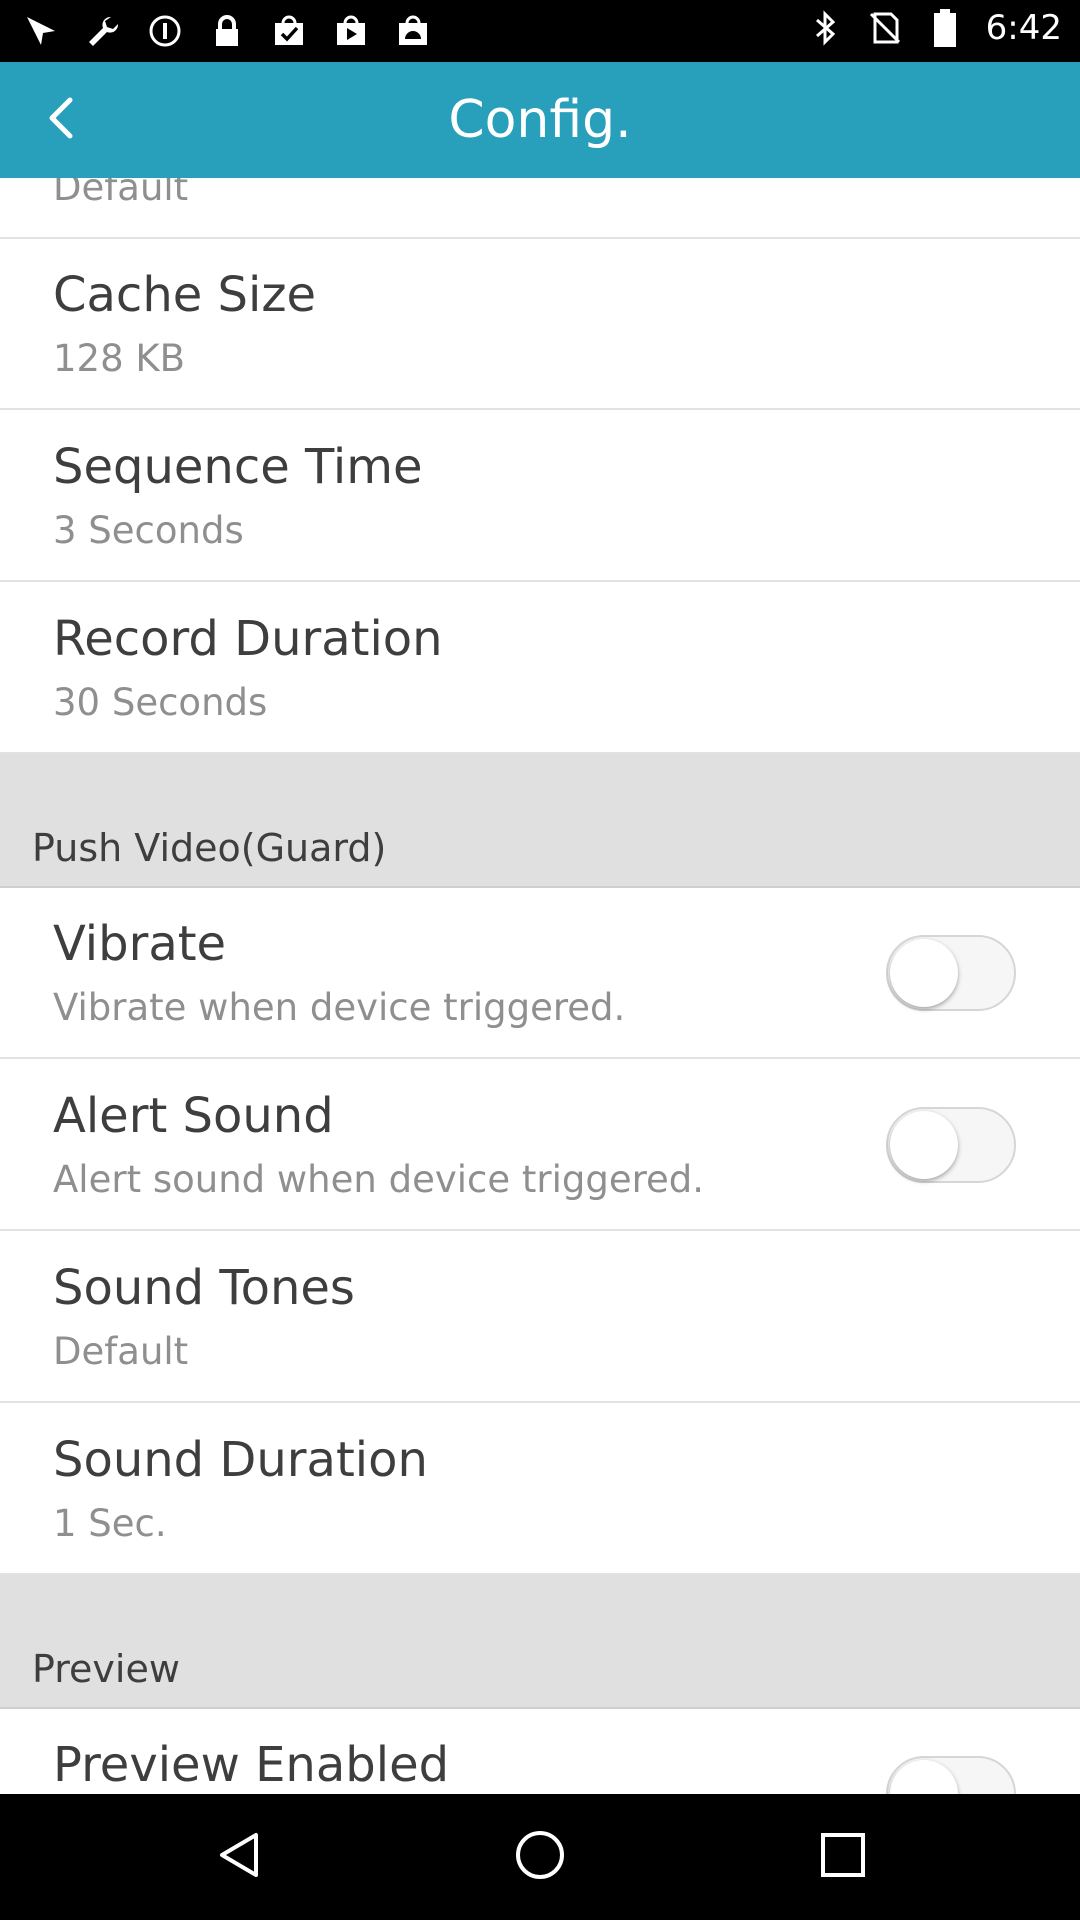 The width and height of the screenshot is (1080, 1920). I want to click on status-bar: 6:42, so click(540, 31).